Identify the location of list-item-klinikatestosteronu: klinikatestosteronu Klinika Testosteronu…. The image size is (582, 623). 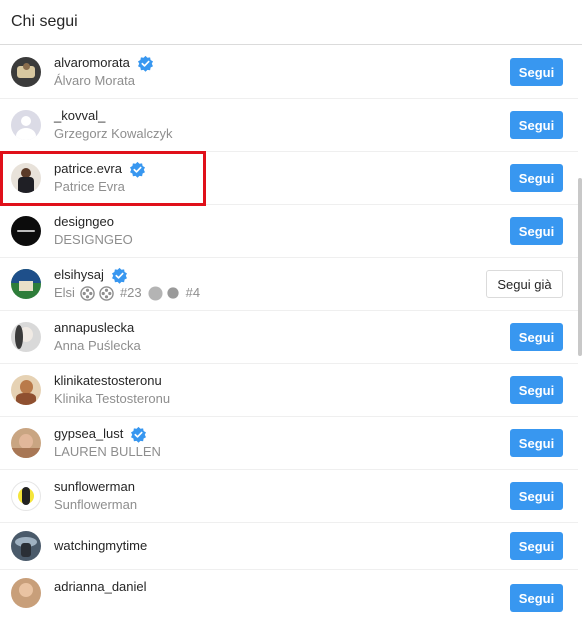
(289, 390).